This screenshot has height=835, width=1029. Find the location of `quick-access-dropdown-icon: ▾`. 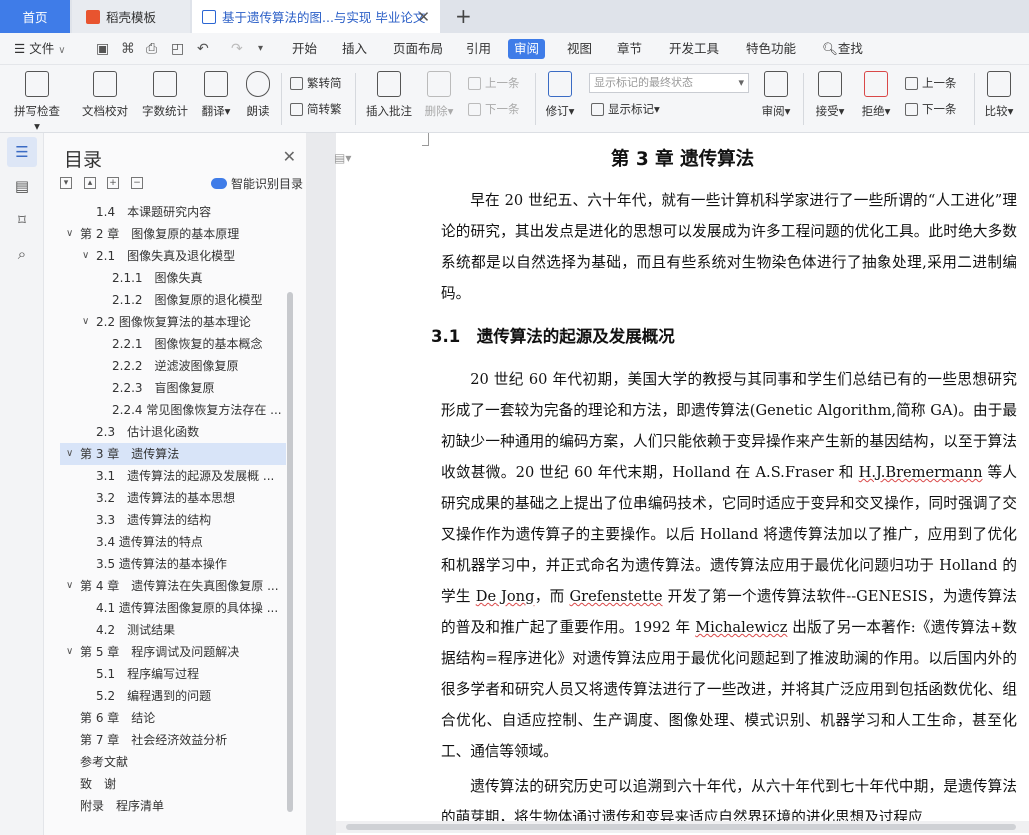

quick-access-dropdown-icon: ▾ is located at coordinates (260, 48).